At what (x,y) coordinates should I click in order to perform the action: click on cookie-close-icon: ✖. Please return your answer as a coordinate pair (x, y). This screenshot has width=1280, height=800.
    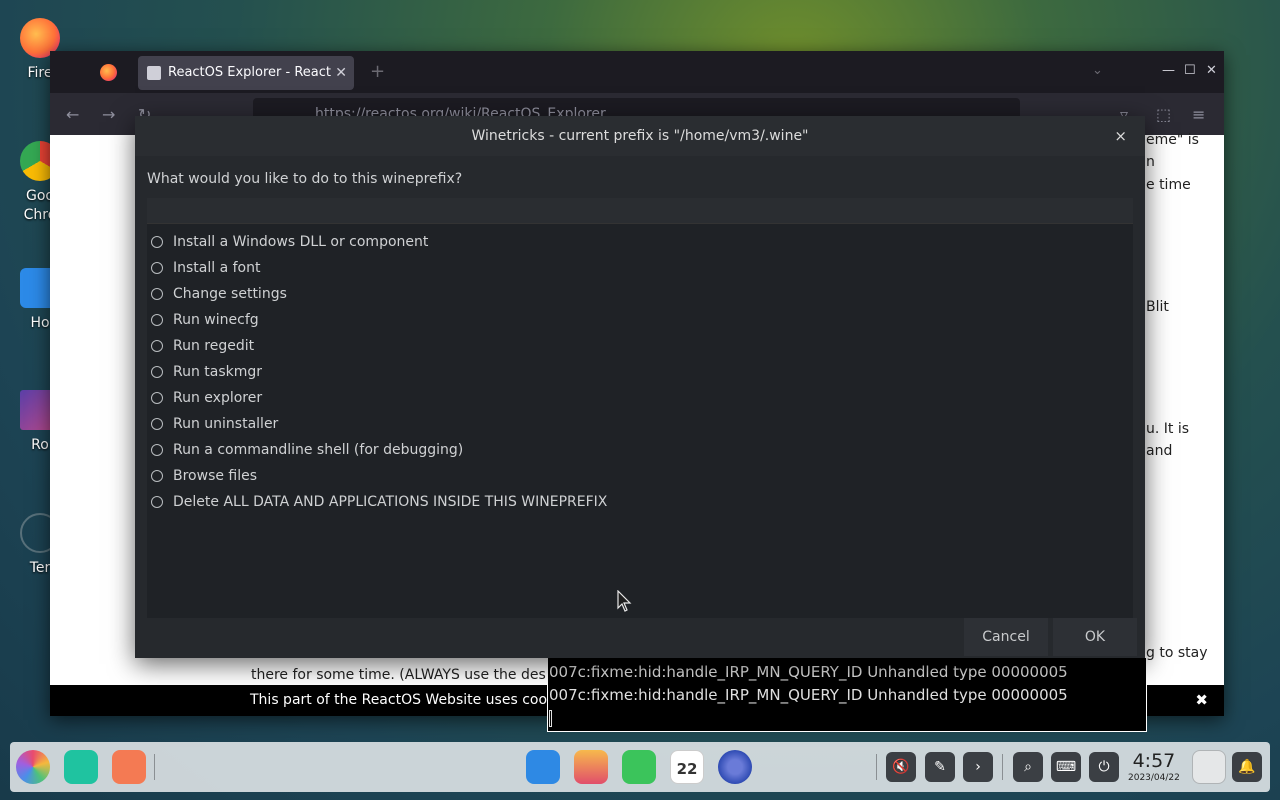
    Looking at the image, I should click on (1201, 700).